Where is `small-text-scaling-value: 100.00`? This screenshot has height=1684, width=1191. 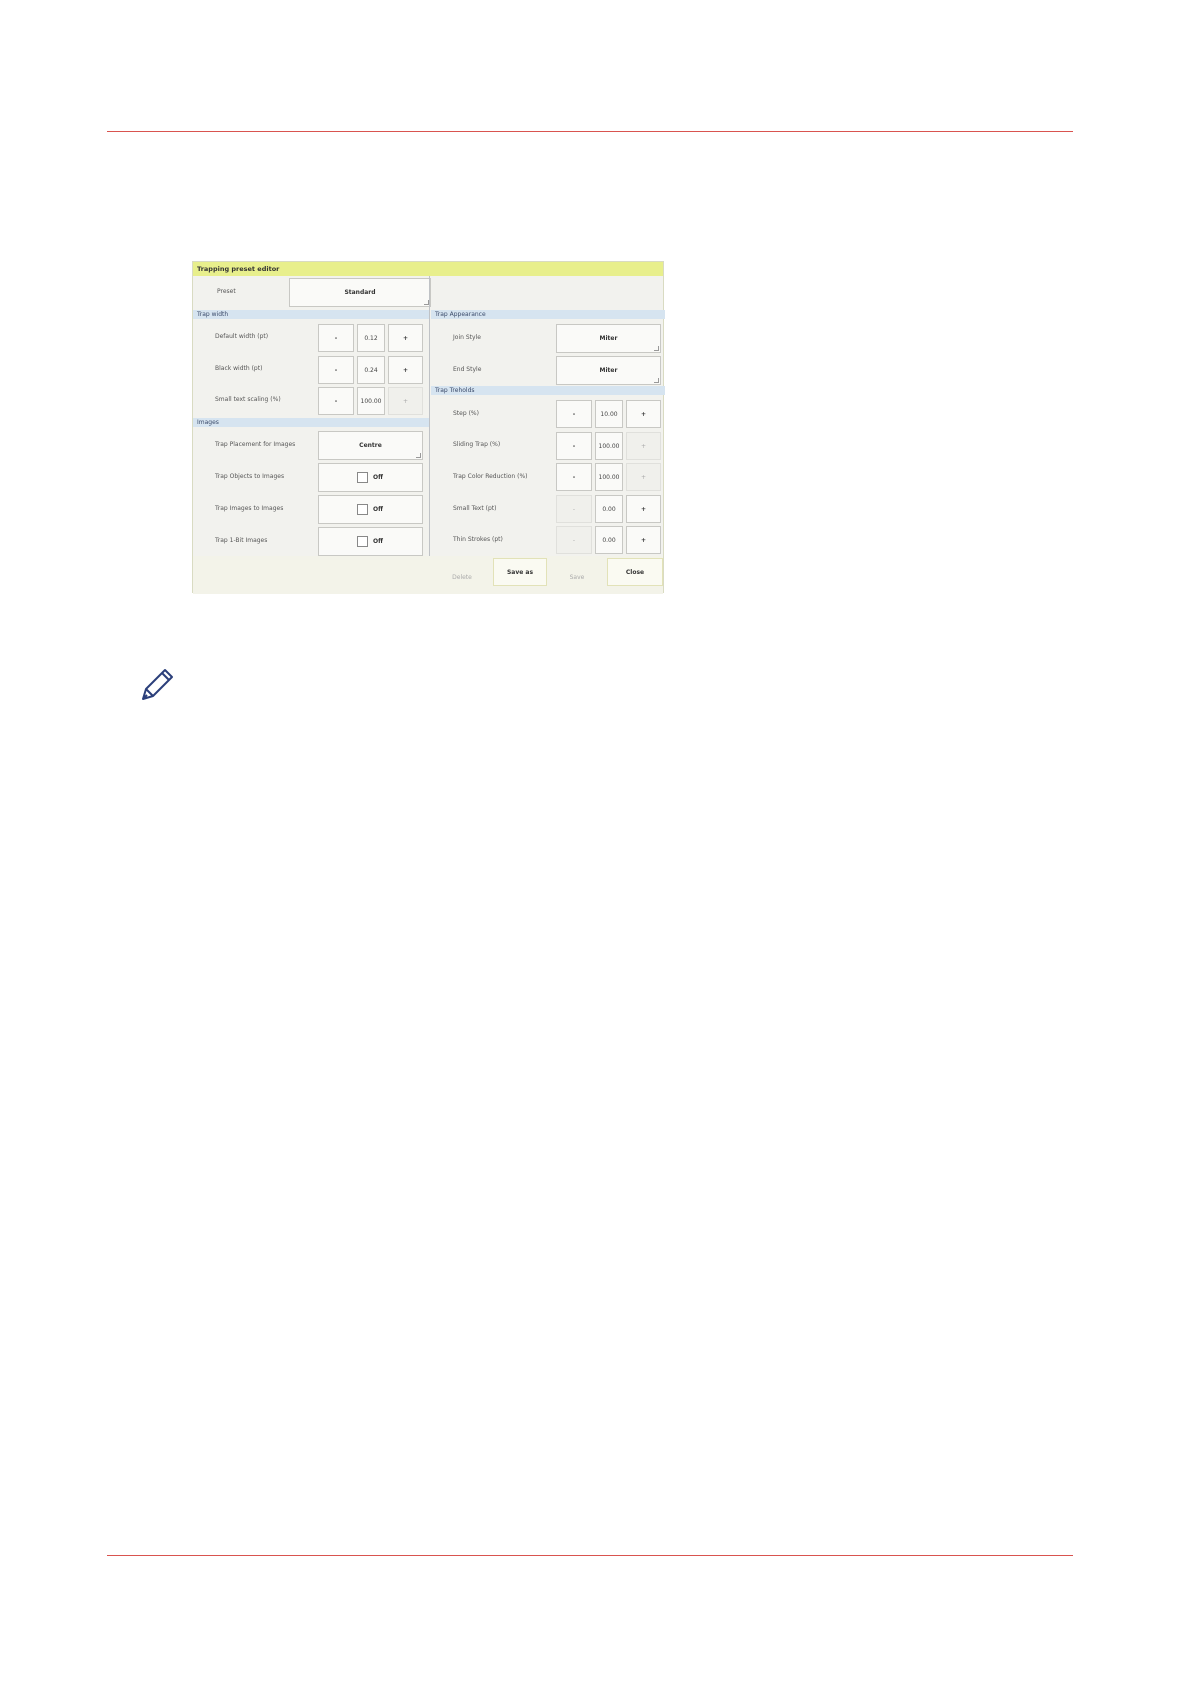 small-text-scaling-value: 100.00 is located at coordinates (371, 401).